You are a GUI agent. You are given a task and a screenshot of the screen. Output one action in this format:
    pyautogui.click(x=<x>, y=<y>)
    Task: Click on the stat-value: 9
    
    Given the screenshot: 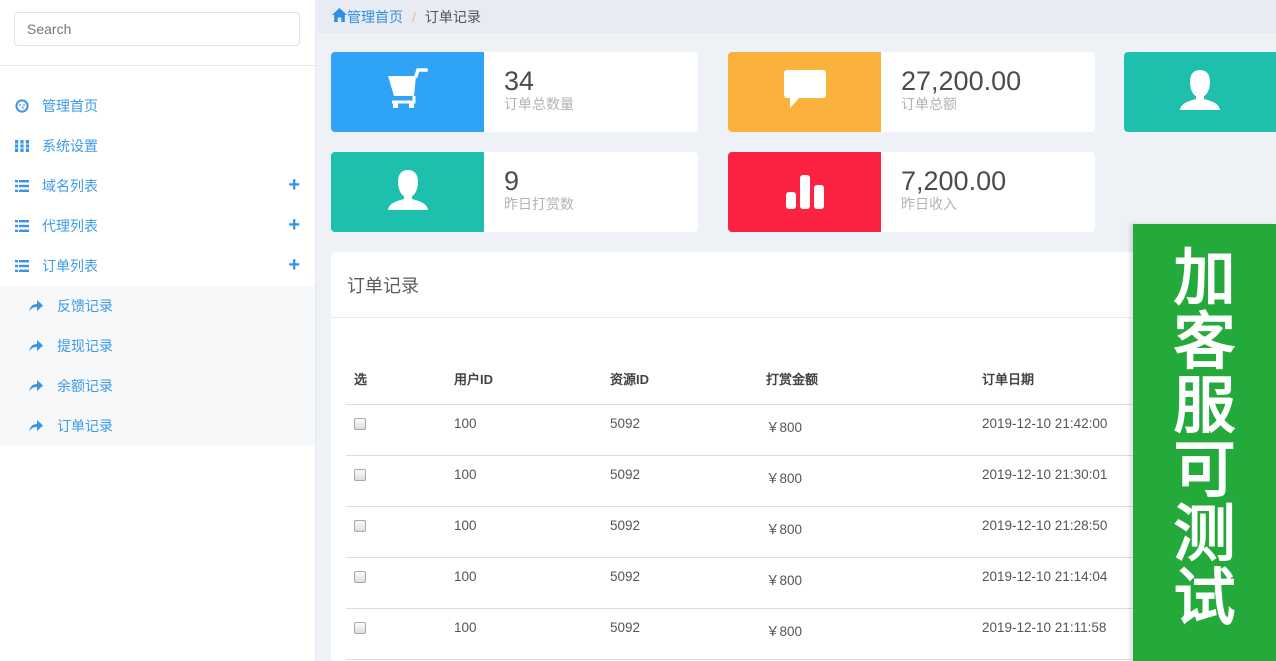 What is the action you would take?
    pyautogui.click(x=512, y=181)
    